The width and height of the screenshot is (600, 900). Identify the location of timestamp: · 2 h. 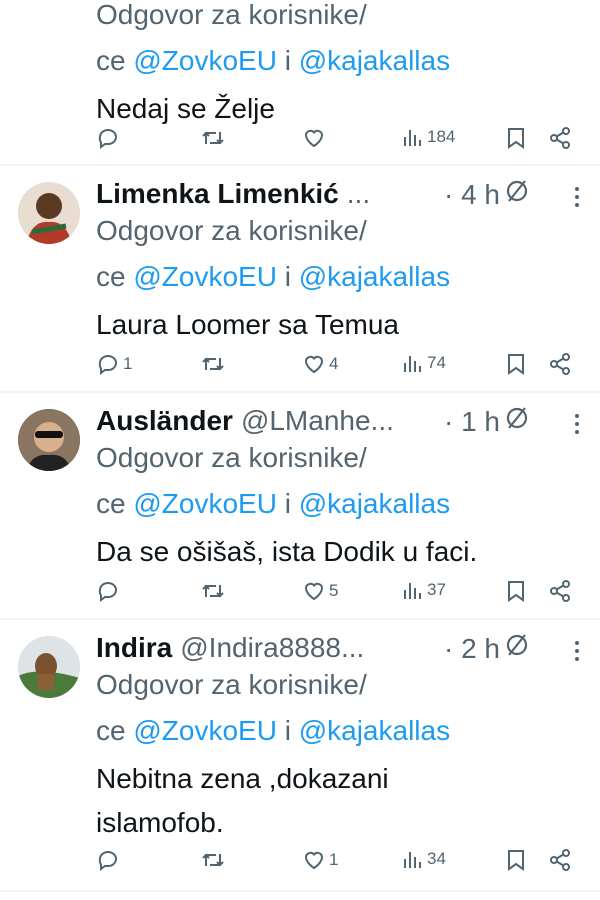
(472, 649).